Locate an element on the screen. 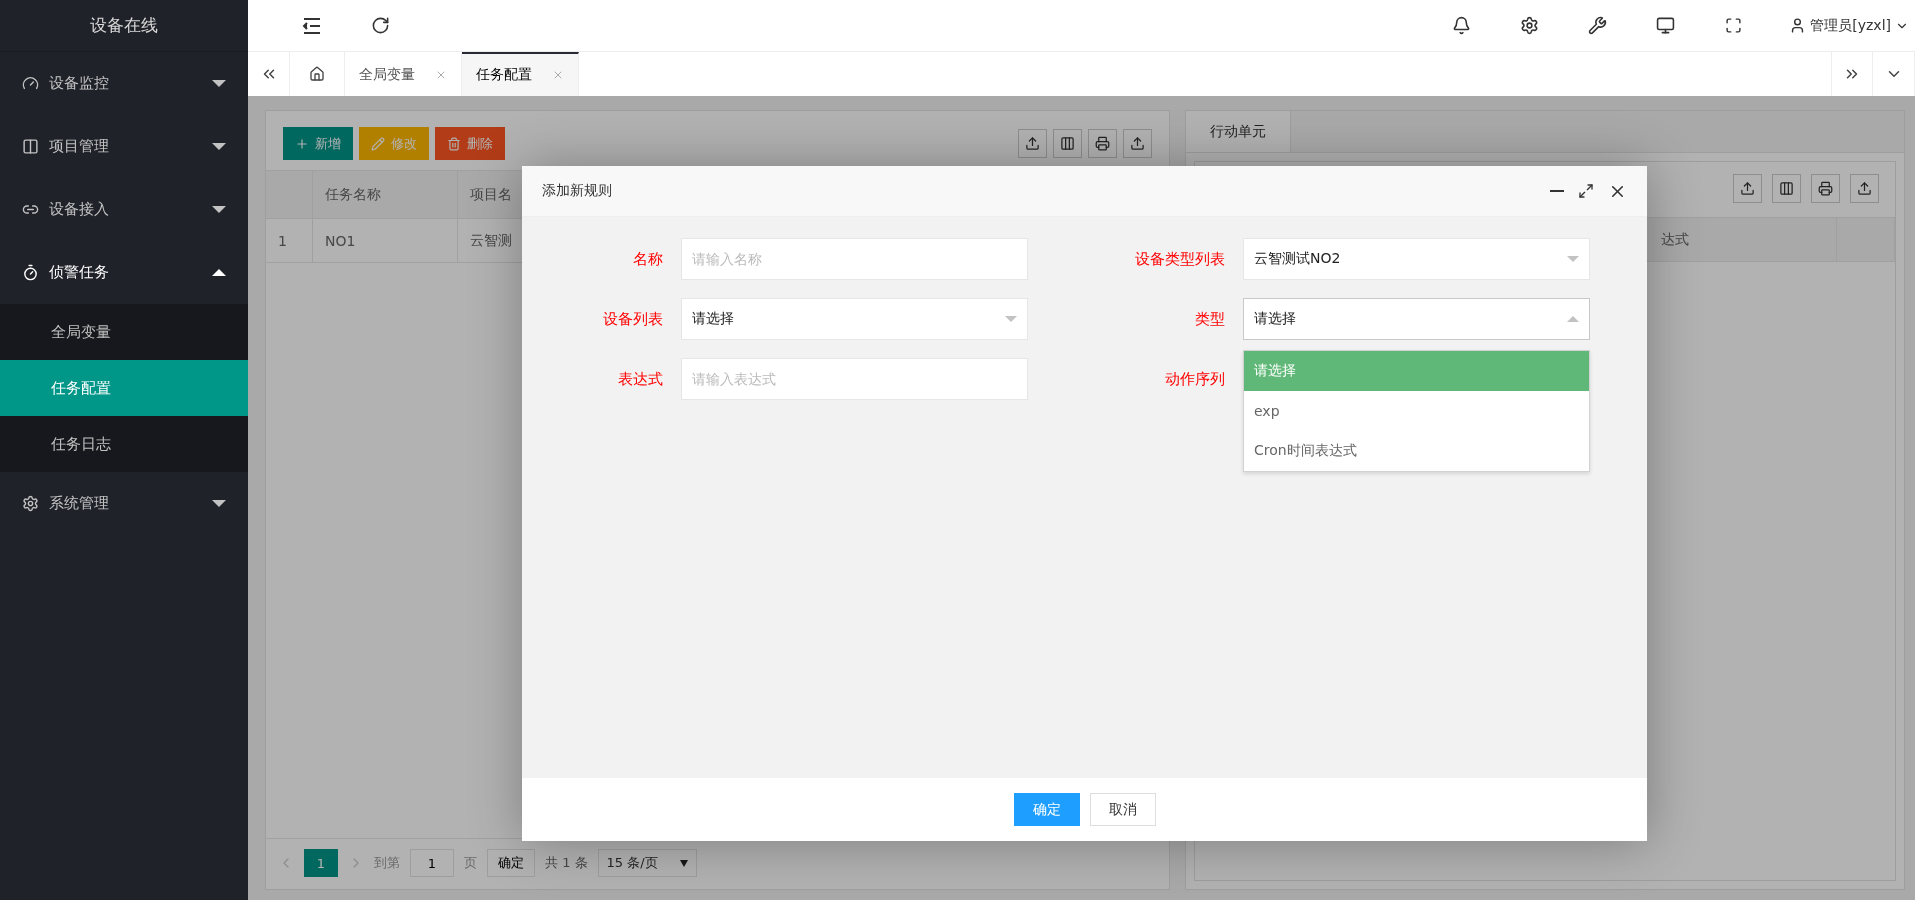 The height and width of the screenshot is (900, 1915). refresh-icon is located at coordinates (380, 25).